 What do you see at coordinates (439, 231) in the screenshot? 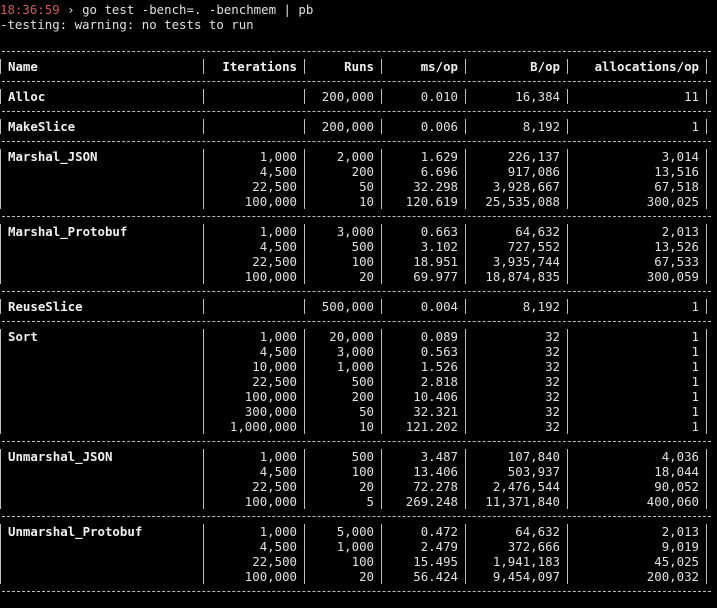
I see `cell-ms-op-value: 0.663` at bounding box center [439, 231].